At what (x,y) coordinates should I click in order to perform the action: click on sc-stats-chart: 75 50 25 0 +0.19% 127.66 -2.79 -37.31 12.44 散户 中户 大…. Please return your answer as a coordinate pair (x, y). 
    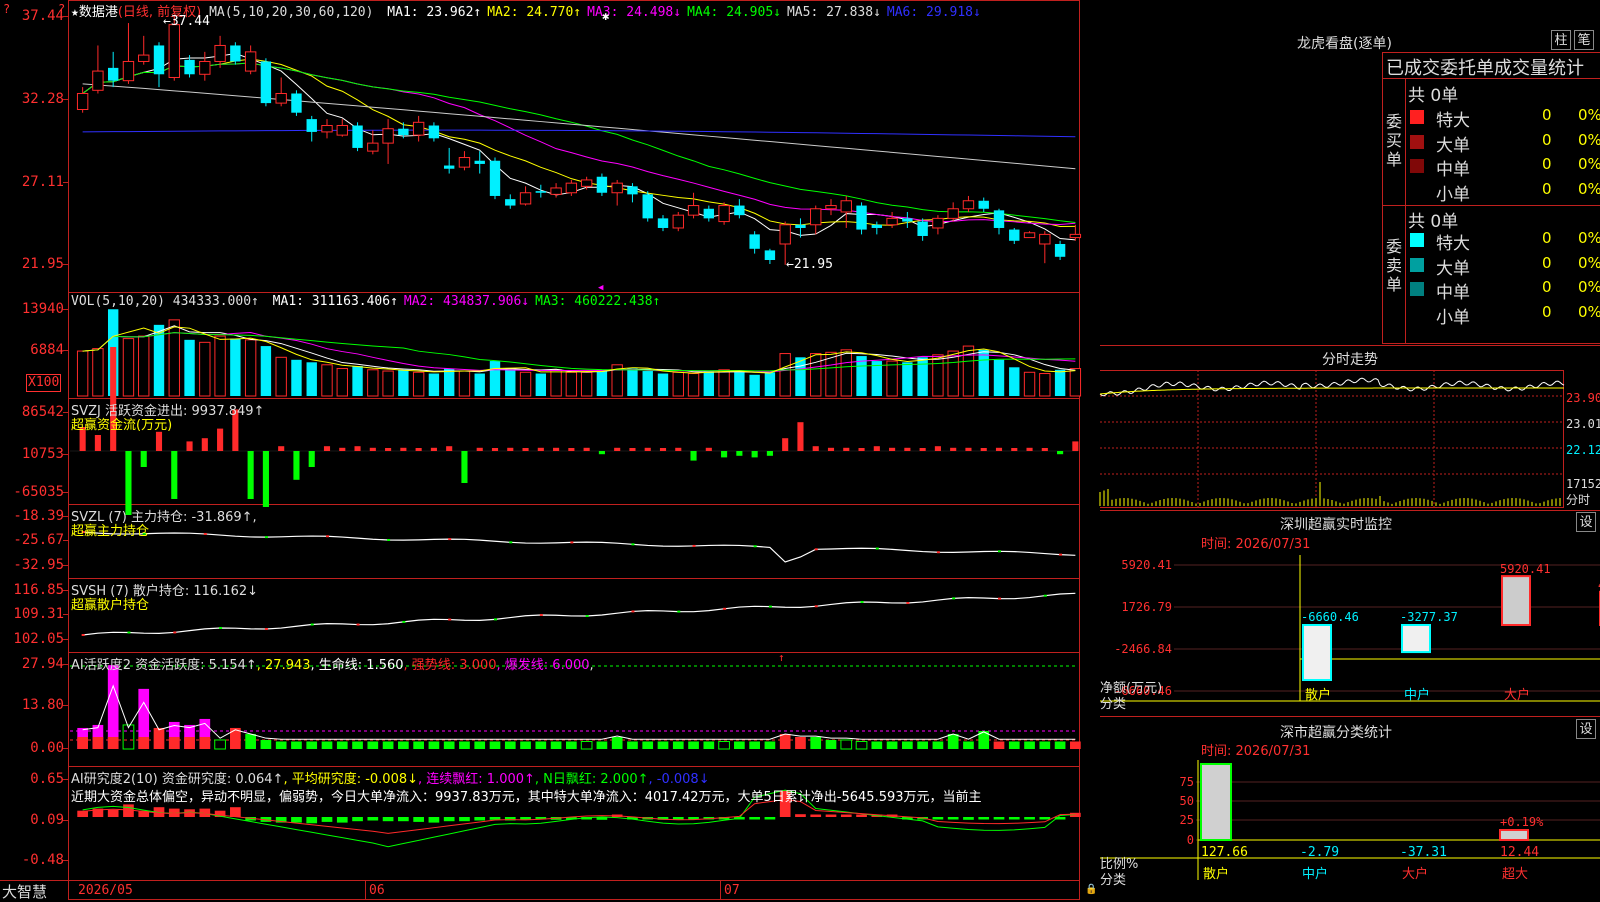
    Looking at the image, I should click on (1350, 830).